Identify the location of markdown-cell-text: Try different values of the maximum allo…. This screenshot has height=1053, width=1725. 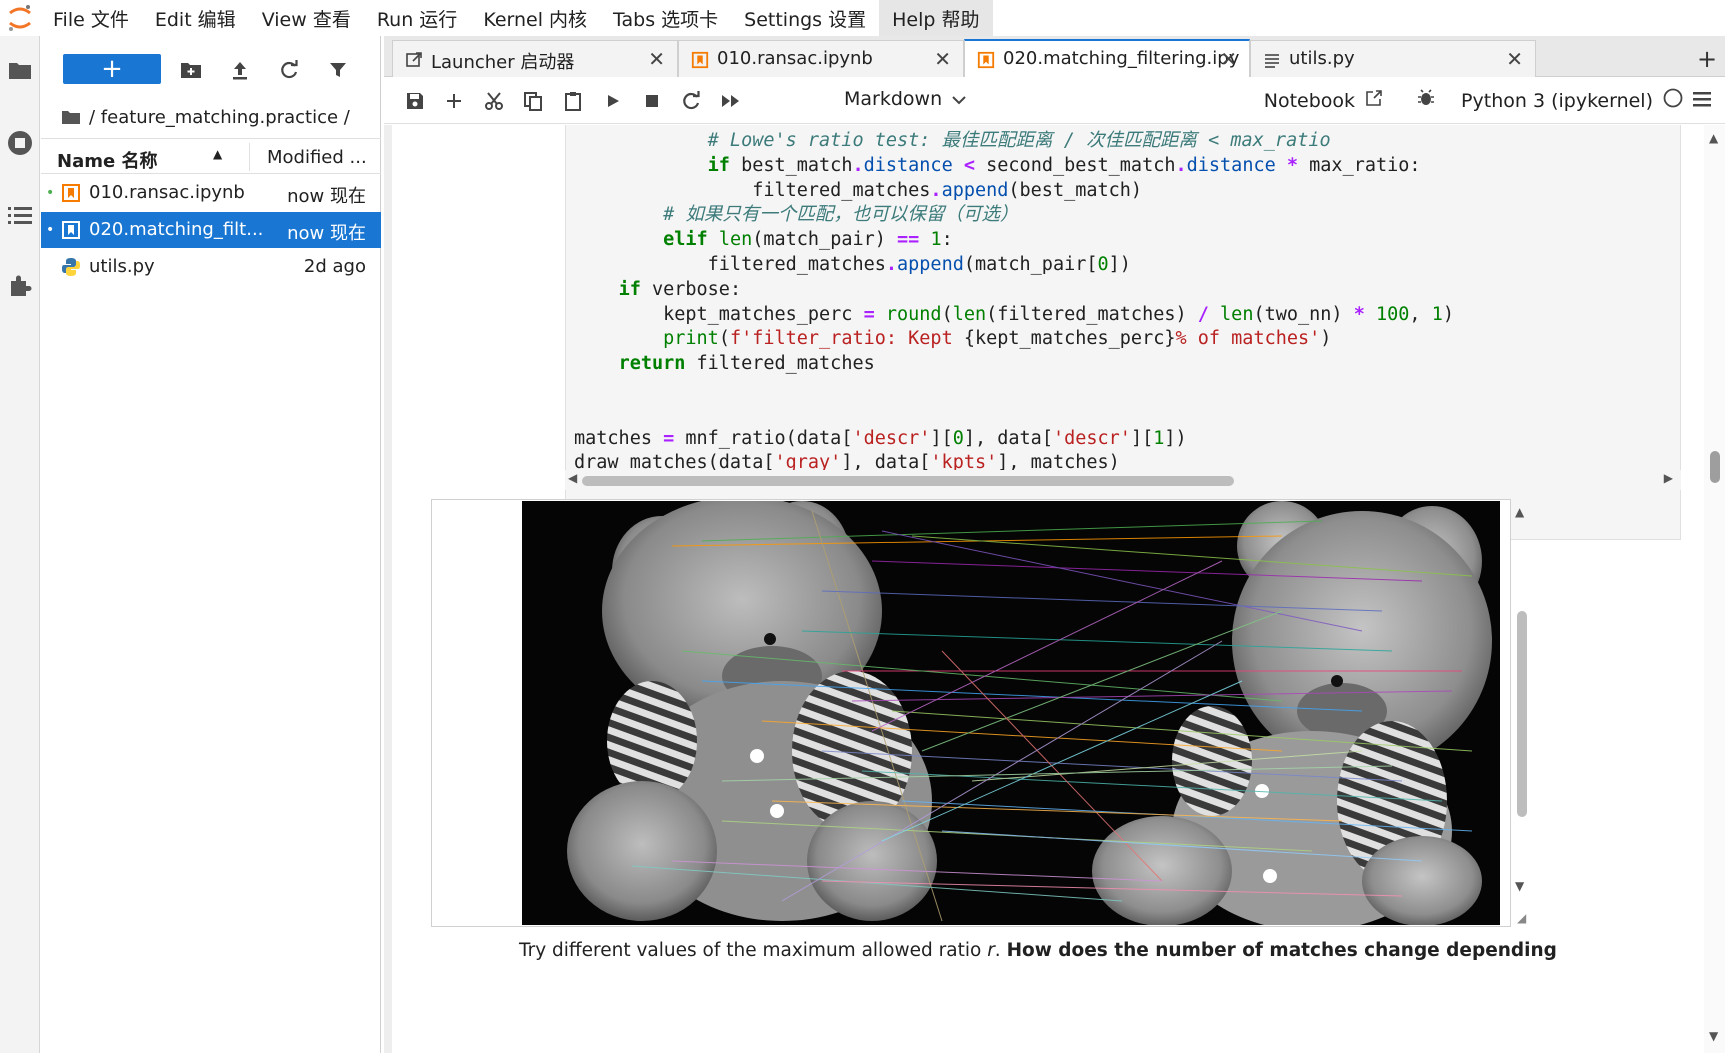
(1038, 950).